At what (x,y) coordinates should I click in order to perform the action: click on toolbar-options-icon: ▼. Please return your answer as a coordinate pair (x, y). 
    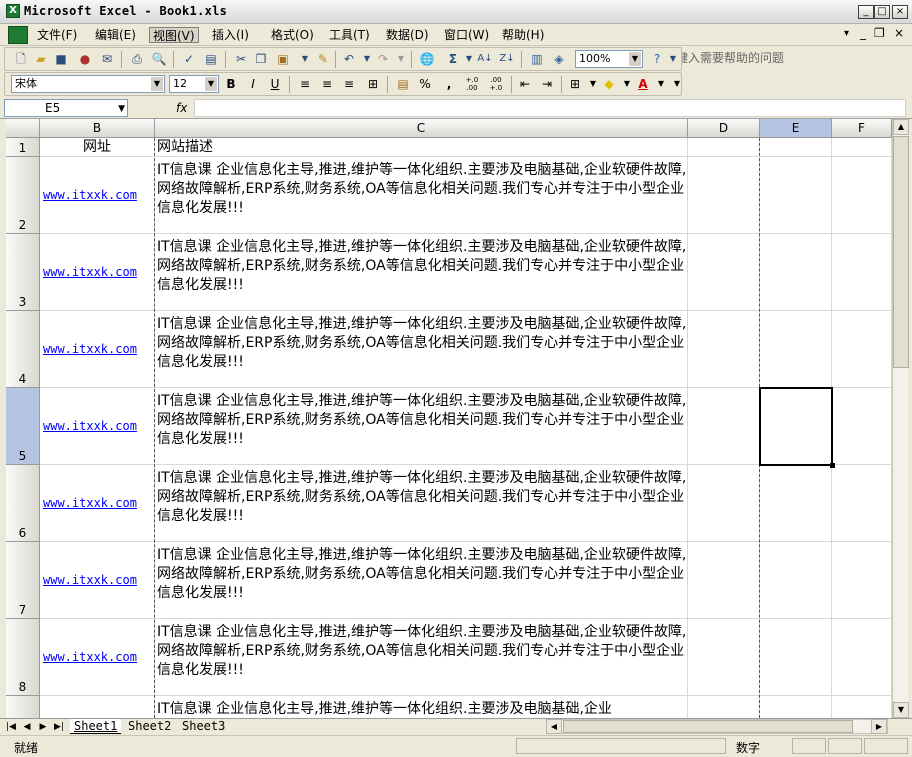
    Looking at the image, I should click on (673, 59).